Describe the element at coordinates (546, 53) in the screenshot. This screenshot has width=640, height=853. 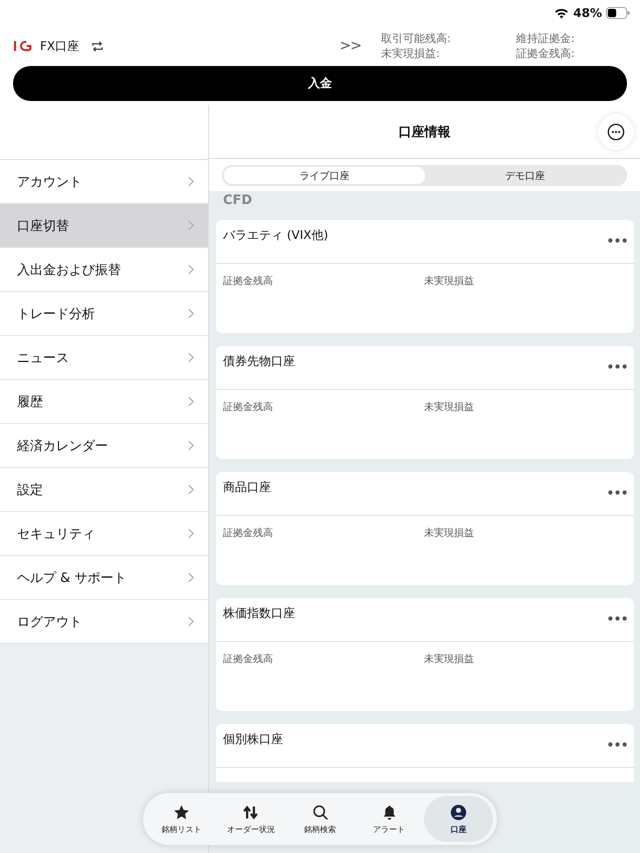
I see `summary-label: 証拠金残高:` at that location.